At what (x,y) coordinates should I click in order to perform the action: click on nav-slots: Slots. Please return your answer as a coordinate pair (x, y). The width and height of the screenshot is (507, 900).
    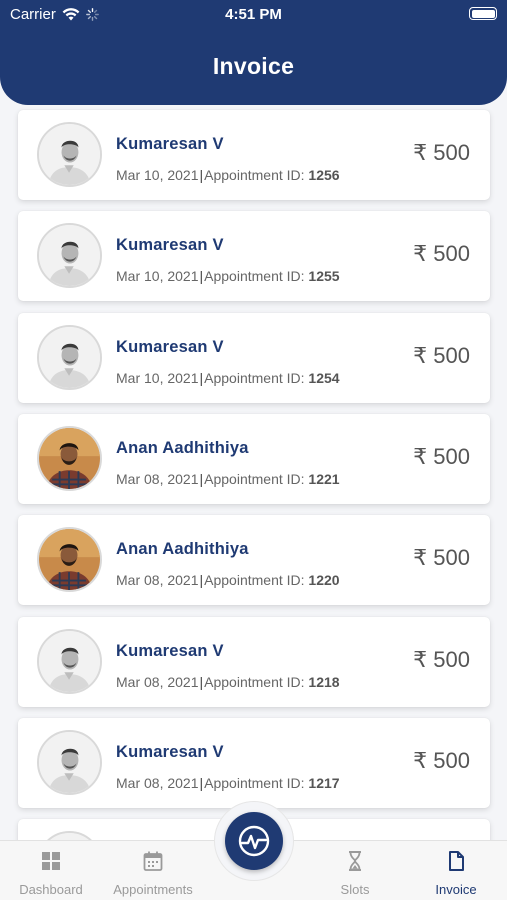
    Looking at the image, I should click on (355, 870).